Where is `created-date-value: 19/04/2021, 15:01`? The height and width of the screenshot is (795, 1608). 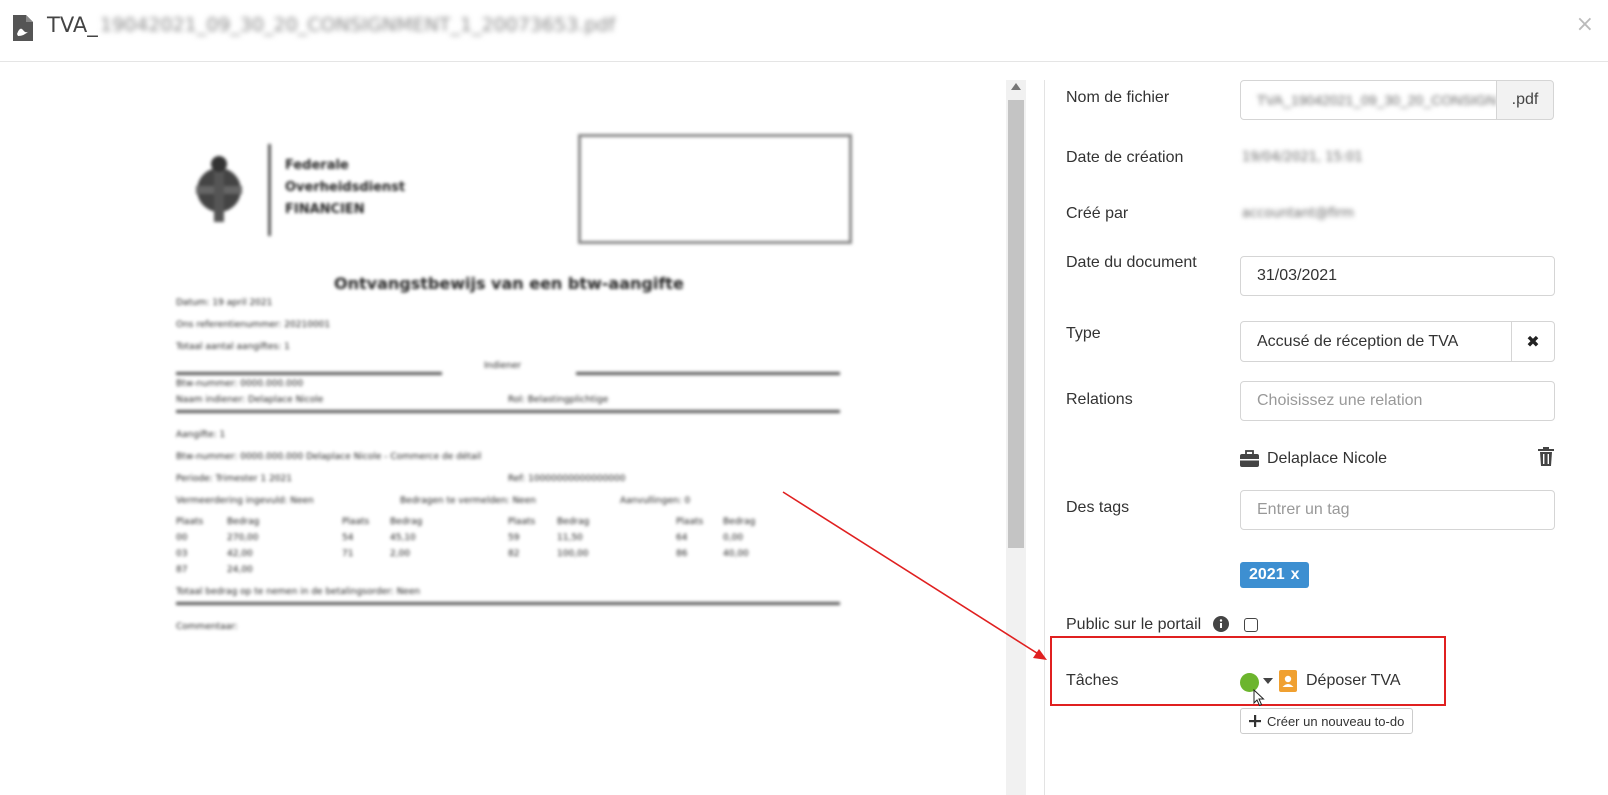
created-date-value: 19/04/2021, 15:01 is located at coordinates (1302, 157).